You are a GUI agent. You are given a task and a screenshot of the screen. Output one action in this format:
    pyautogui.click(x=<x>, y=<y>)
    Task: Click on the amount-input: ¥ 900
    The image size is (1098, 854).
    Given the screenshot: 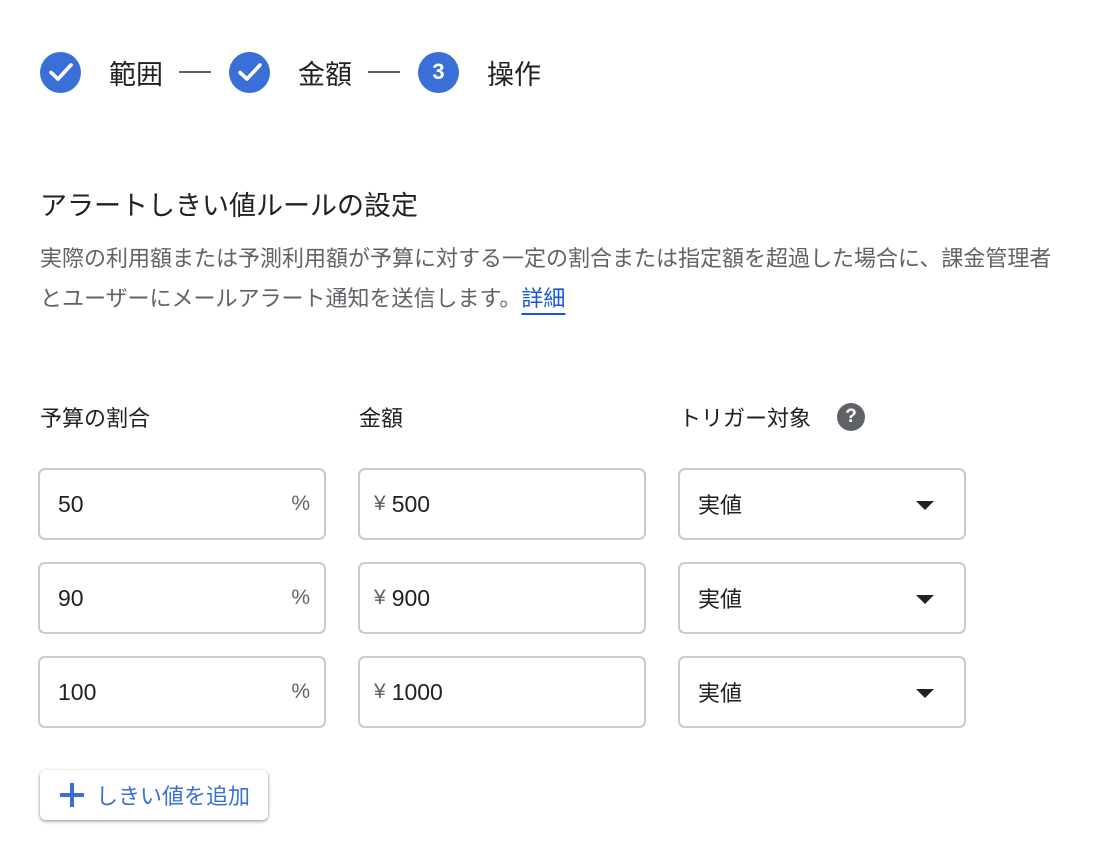 What is the action you would take?
    pyautogui.click(x=502, y=598)
    